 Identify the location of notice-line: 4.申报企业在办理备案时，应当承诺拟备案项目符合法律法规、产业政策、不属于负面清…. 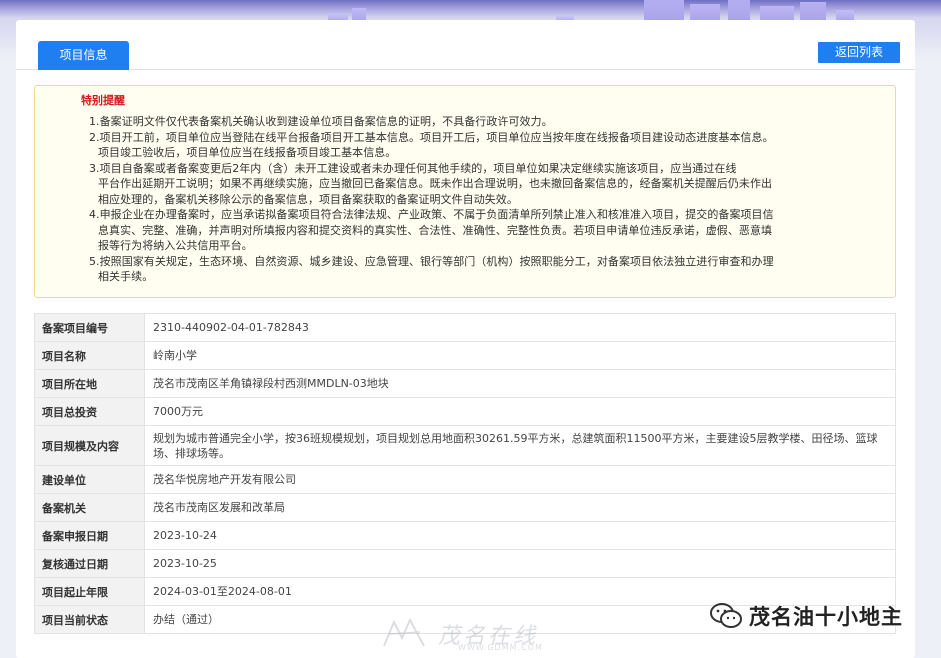
(431, 214).